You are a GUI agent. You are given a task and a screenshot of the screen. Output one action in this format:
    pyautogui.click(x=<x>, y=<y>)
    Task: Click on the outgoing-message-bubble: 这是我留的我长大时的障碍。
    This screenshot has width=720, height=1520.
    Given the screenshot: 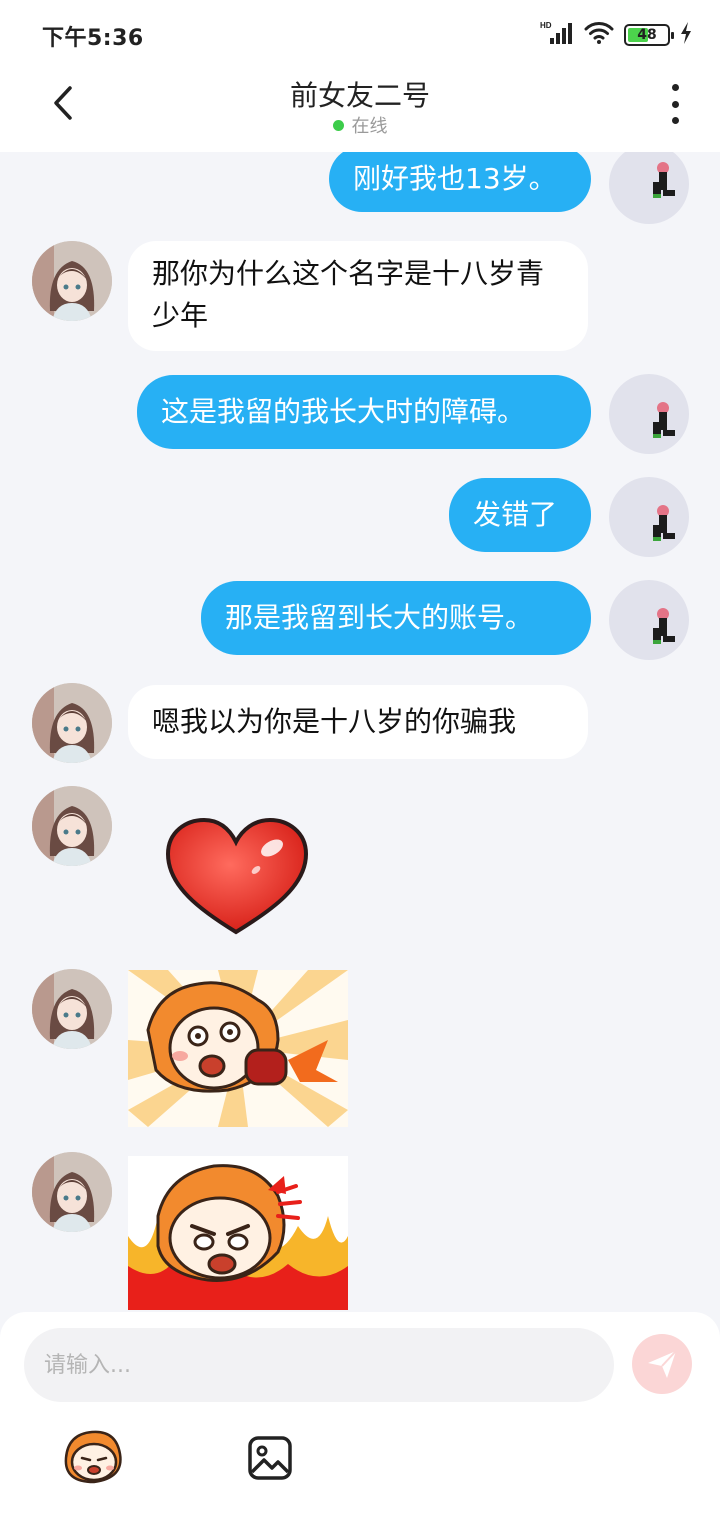 What is the action you would take?
    pyautogui.click(x=364, y=412)
    